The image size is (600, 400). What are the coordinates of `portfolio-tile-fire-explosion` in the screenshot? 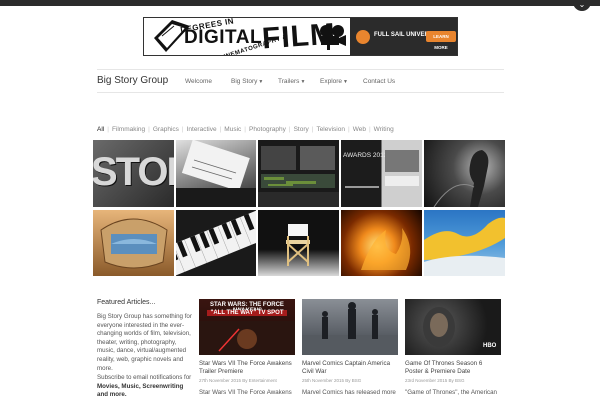 It's located at (381, 243).